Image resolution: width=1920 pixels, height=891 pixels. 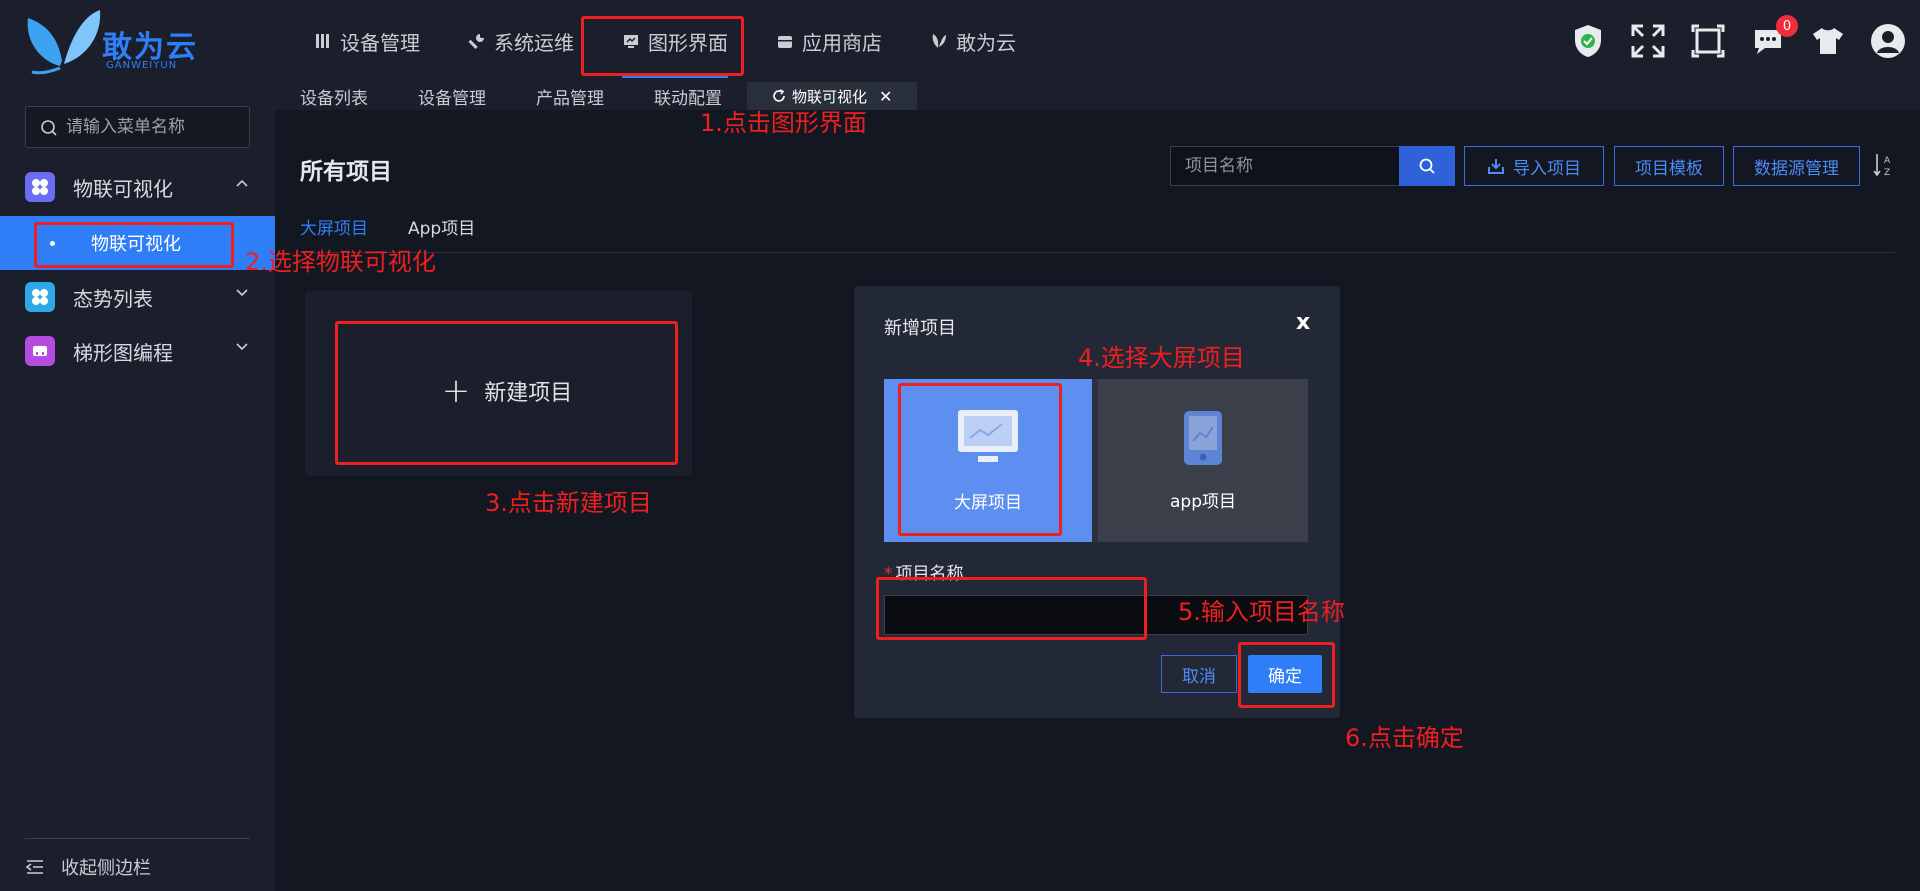 I want to click on tab-product-management: 产品管理, so click(x=570, y=96).